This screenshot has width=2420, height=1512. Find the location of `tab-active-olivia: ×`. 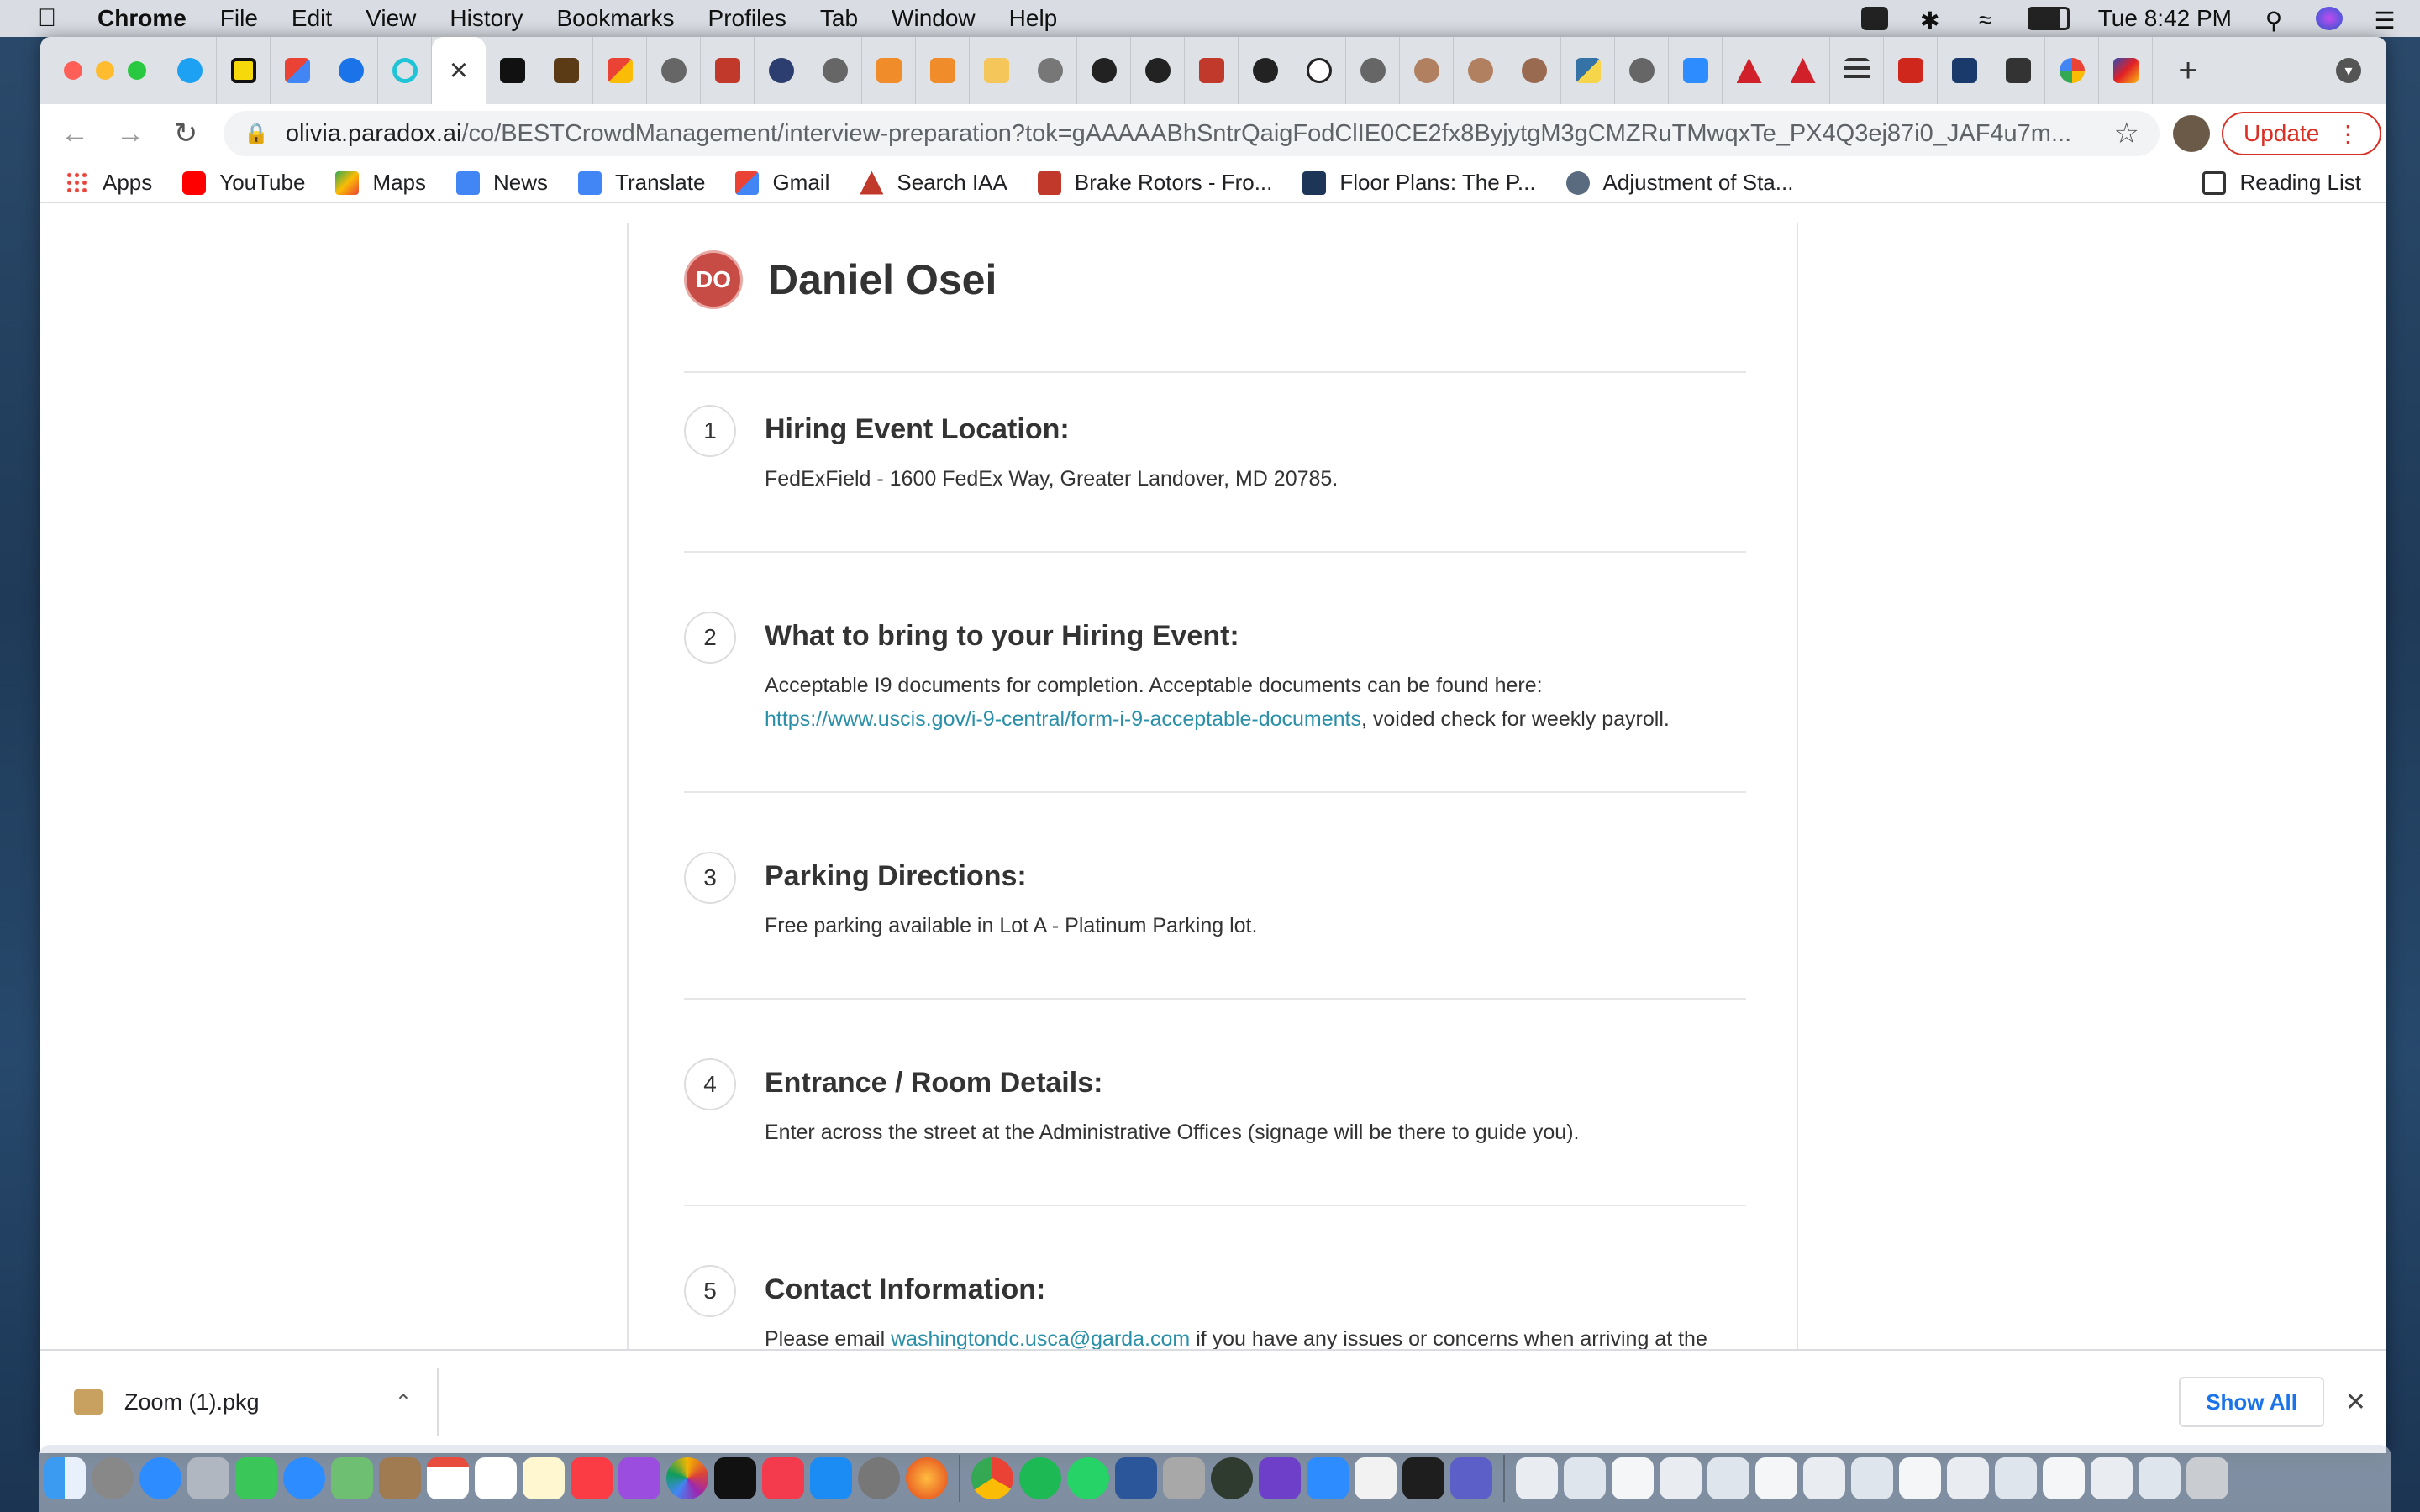

tab-active-olivia: × is located at coordinates (459, 70).